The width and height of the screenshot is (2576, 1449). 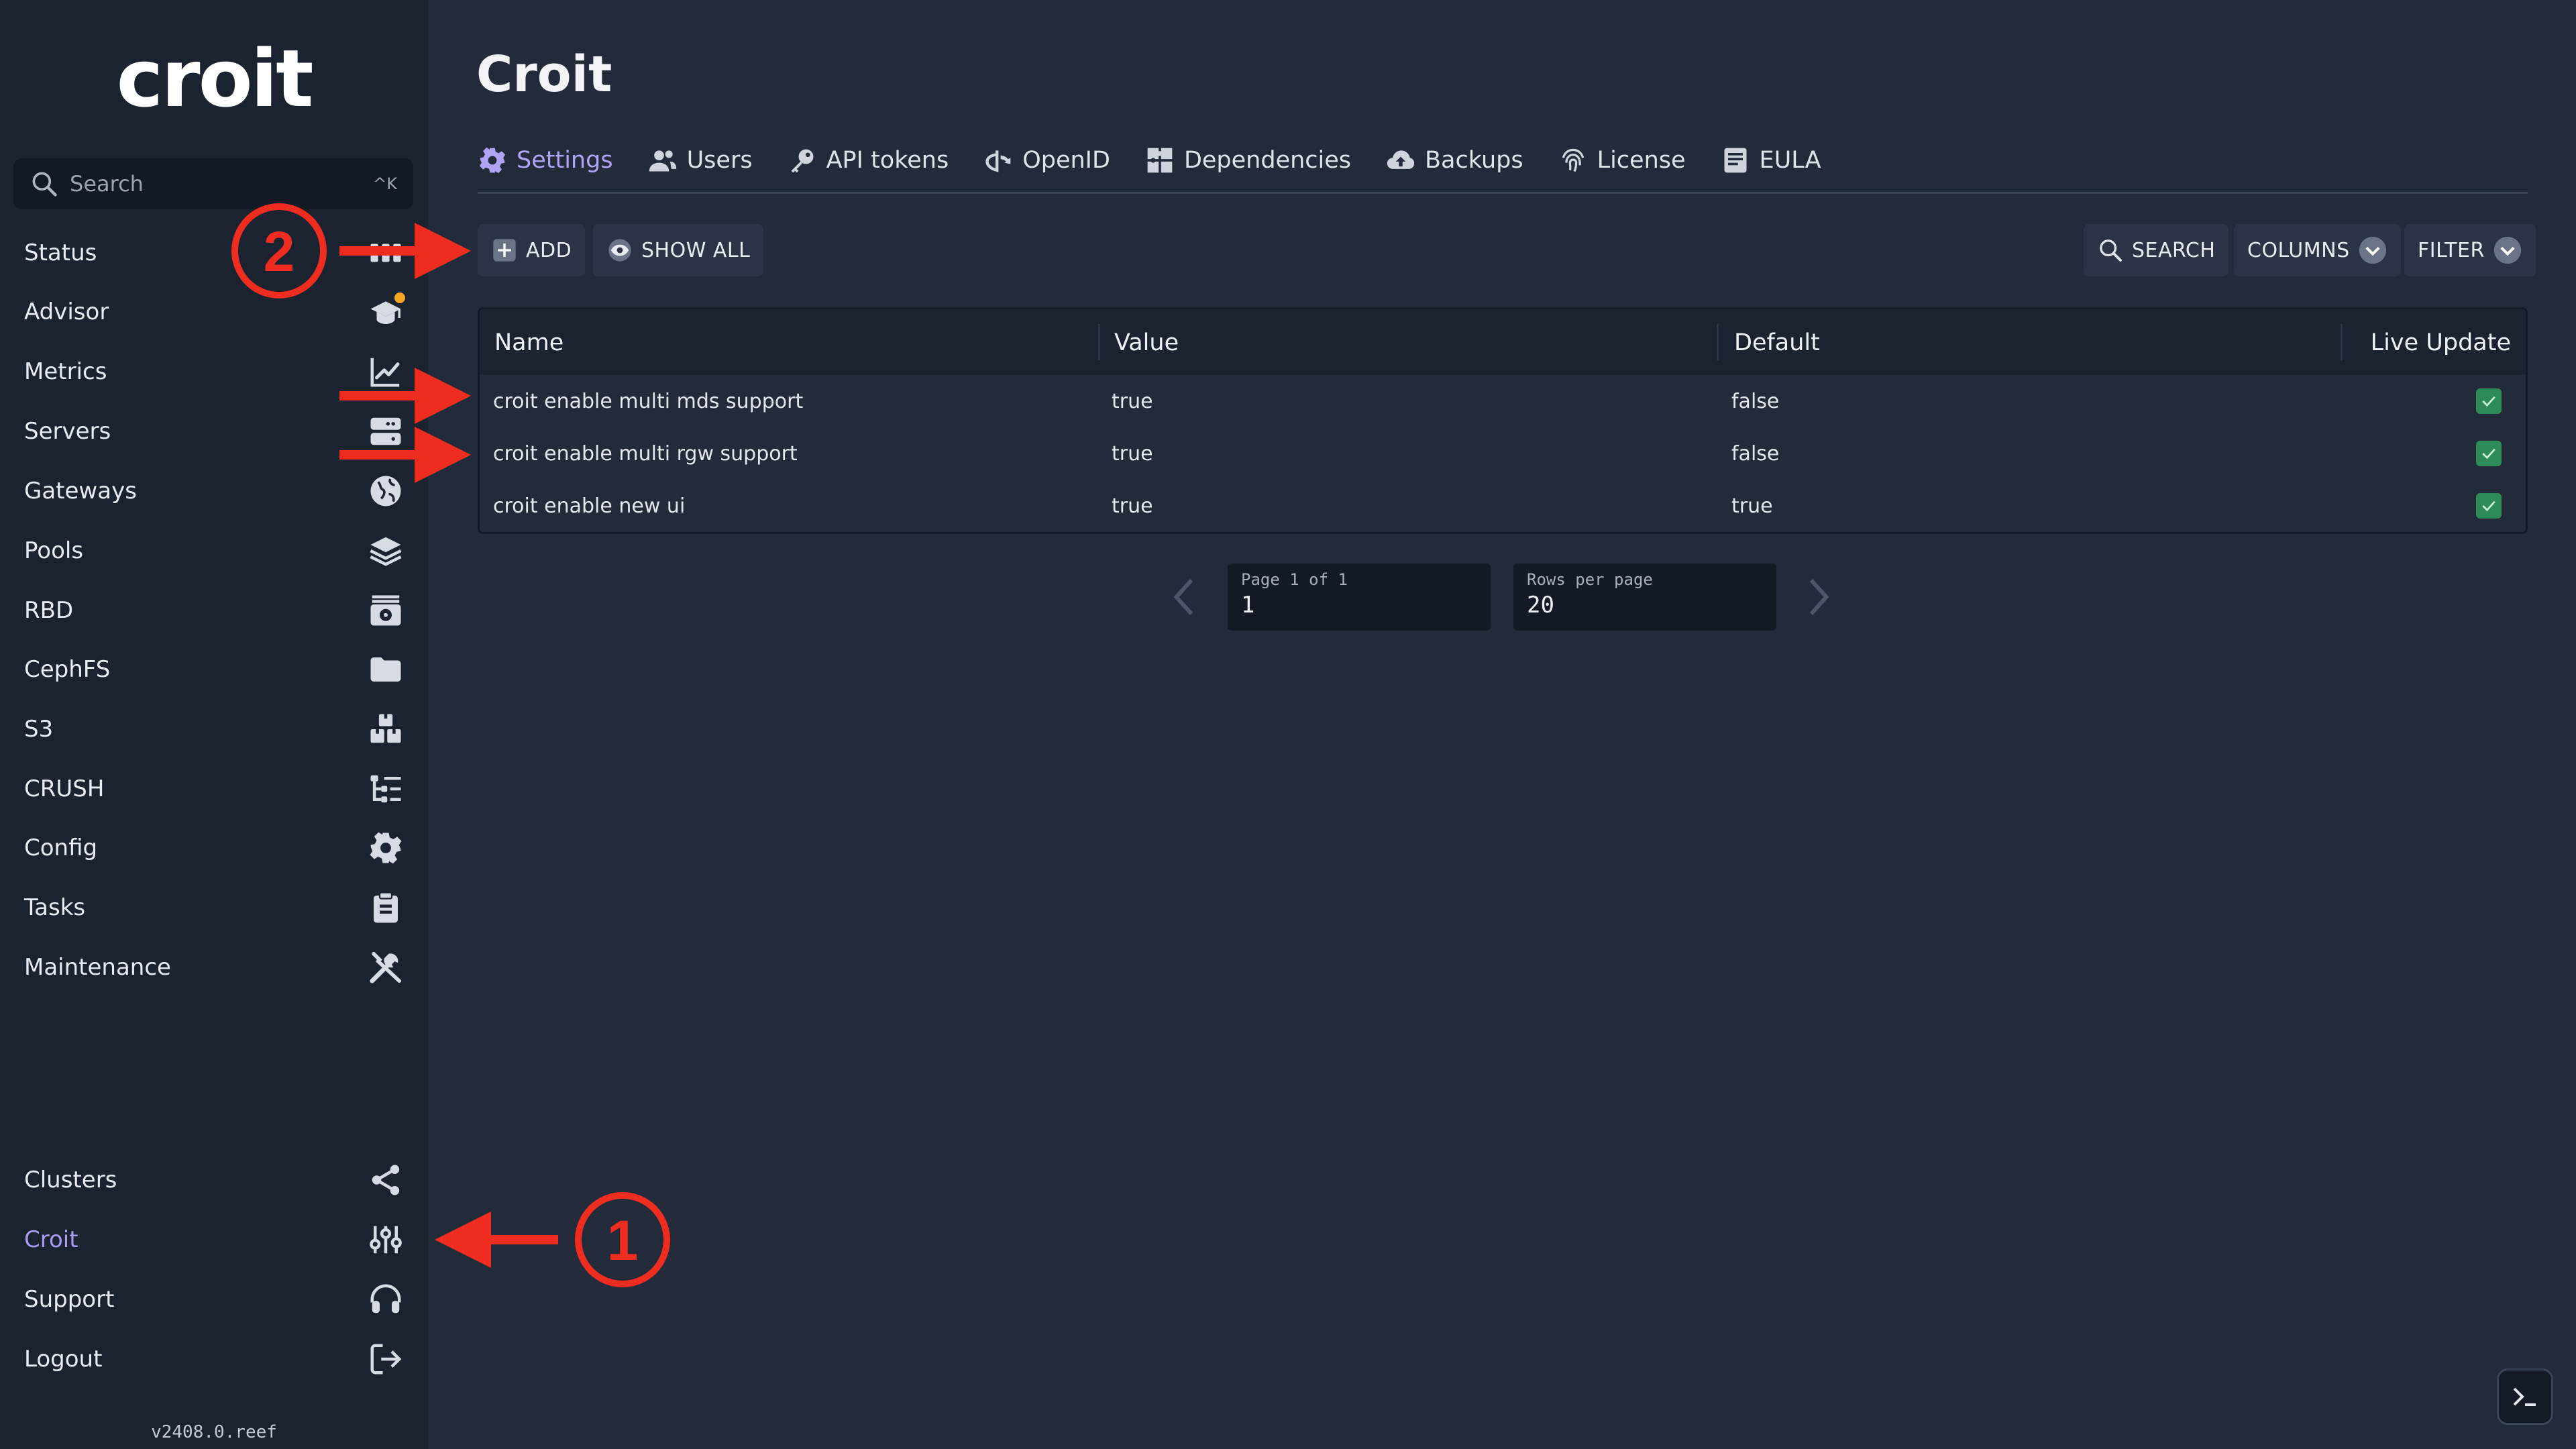 What do you see at coordinates (67, 669) in the screenshot?
I see `sidebar-item-label: CephFS` at bounding box center [67, 669].